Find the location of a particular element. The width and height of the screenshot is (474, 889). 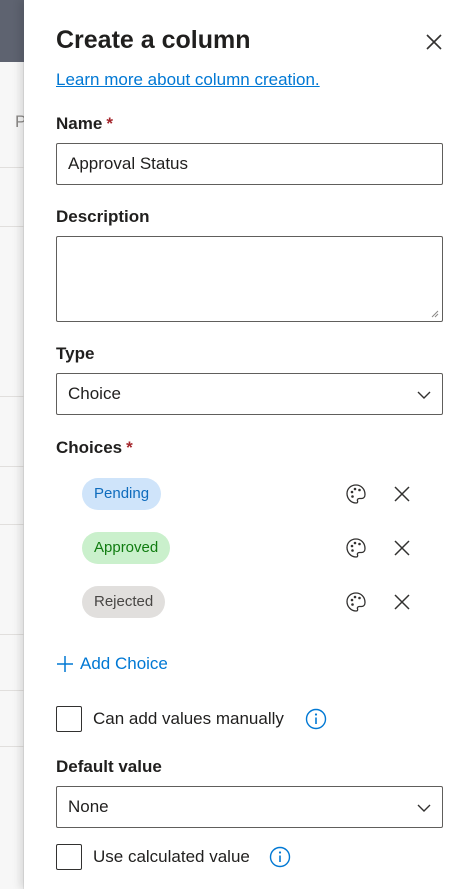

choices-label-text: Choices is located at coordinates (89, 447).